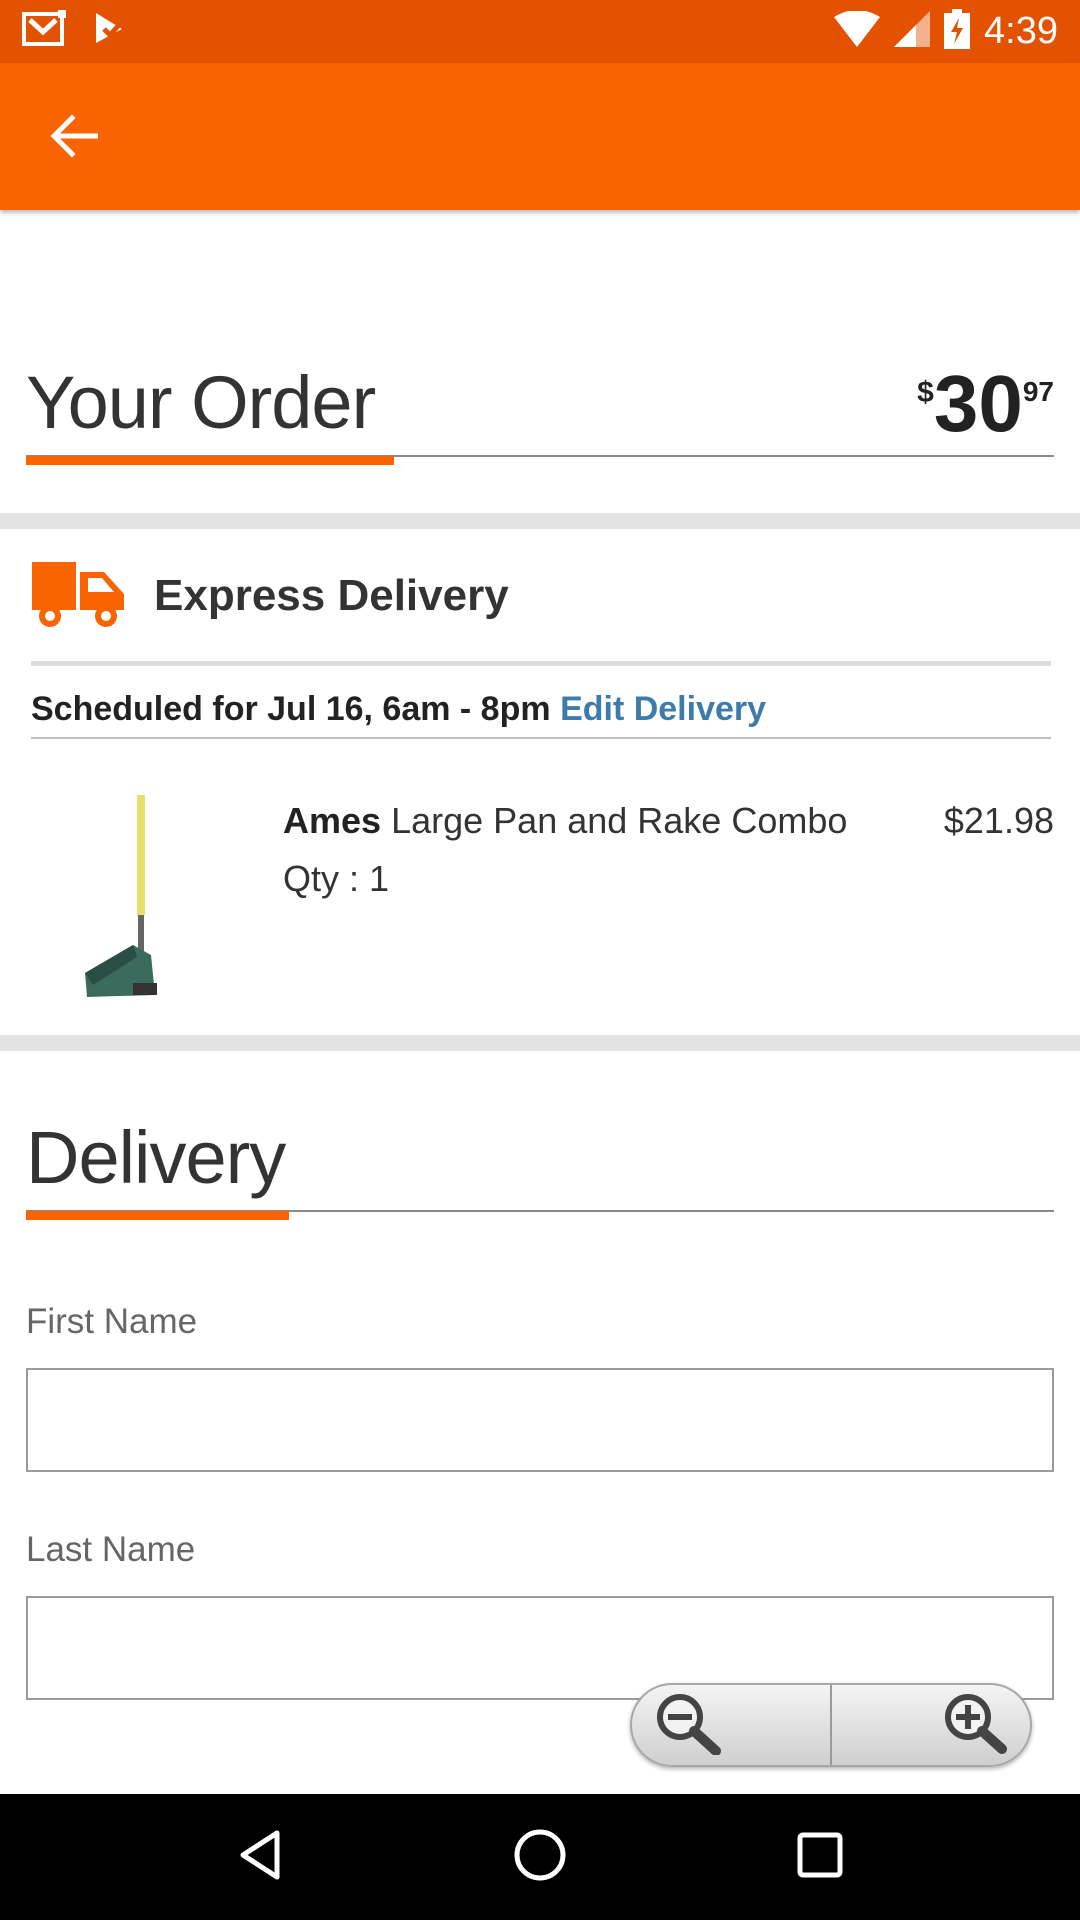 The image size is (1080, 1920). What do you see at coordinates (857, 31) in the screenshot?
I see `wifi-icon` at bounding box center [857, 31].